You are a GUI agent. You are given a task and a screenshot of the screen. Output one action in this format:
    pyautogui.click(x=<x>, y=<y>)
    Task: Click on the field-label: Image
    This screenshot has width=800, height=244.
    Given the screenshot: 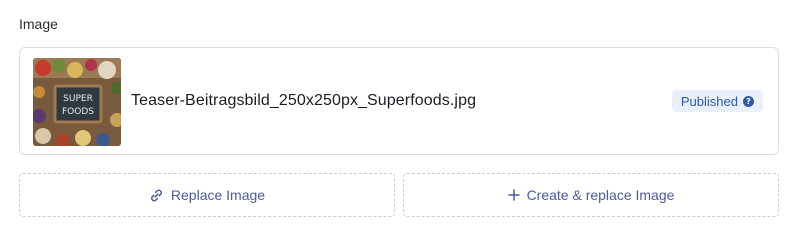 What is the action you would take?
    pyautogui.click(x=38, y=24)
    